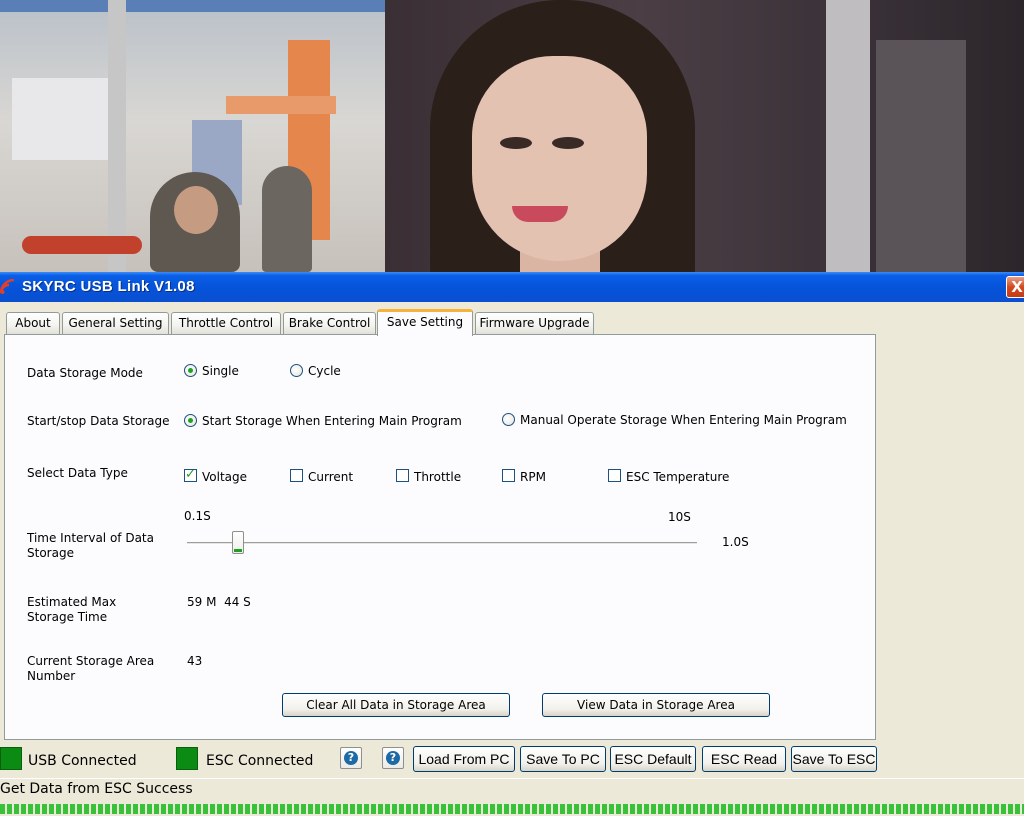 Image resolution: width=1024 pixels, height=816 pixels. I want to click on window-title: SKYRC USB Link V1.08, so click(108, 286).